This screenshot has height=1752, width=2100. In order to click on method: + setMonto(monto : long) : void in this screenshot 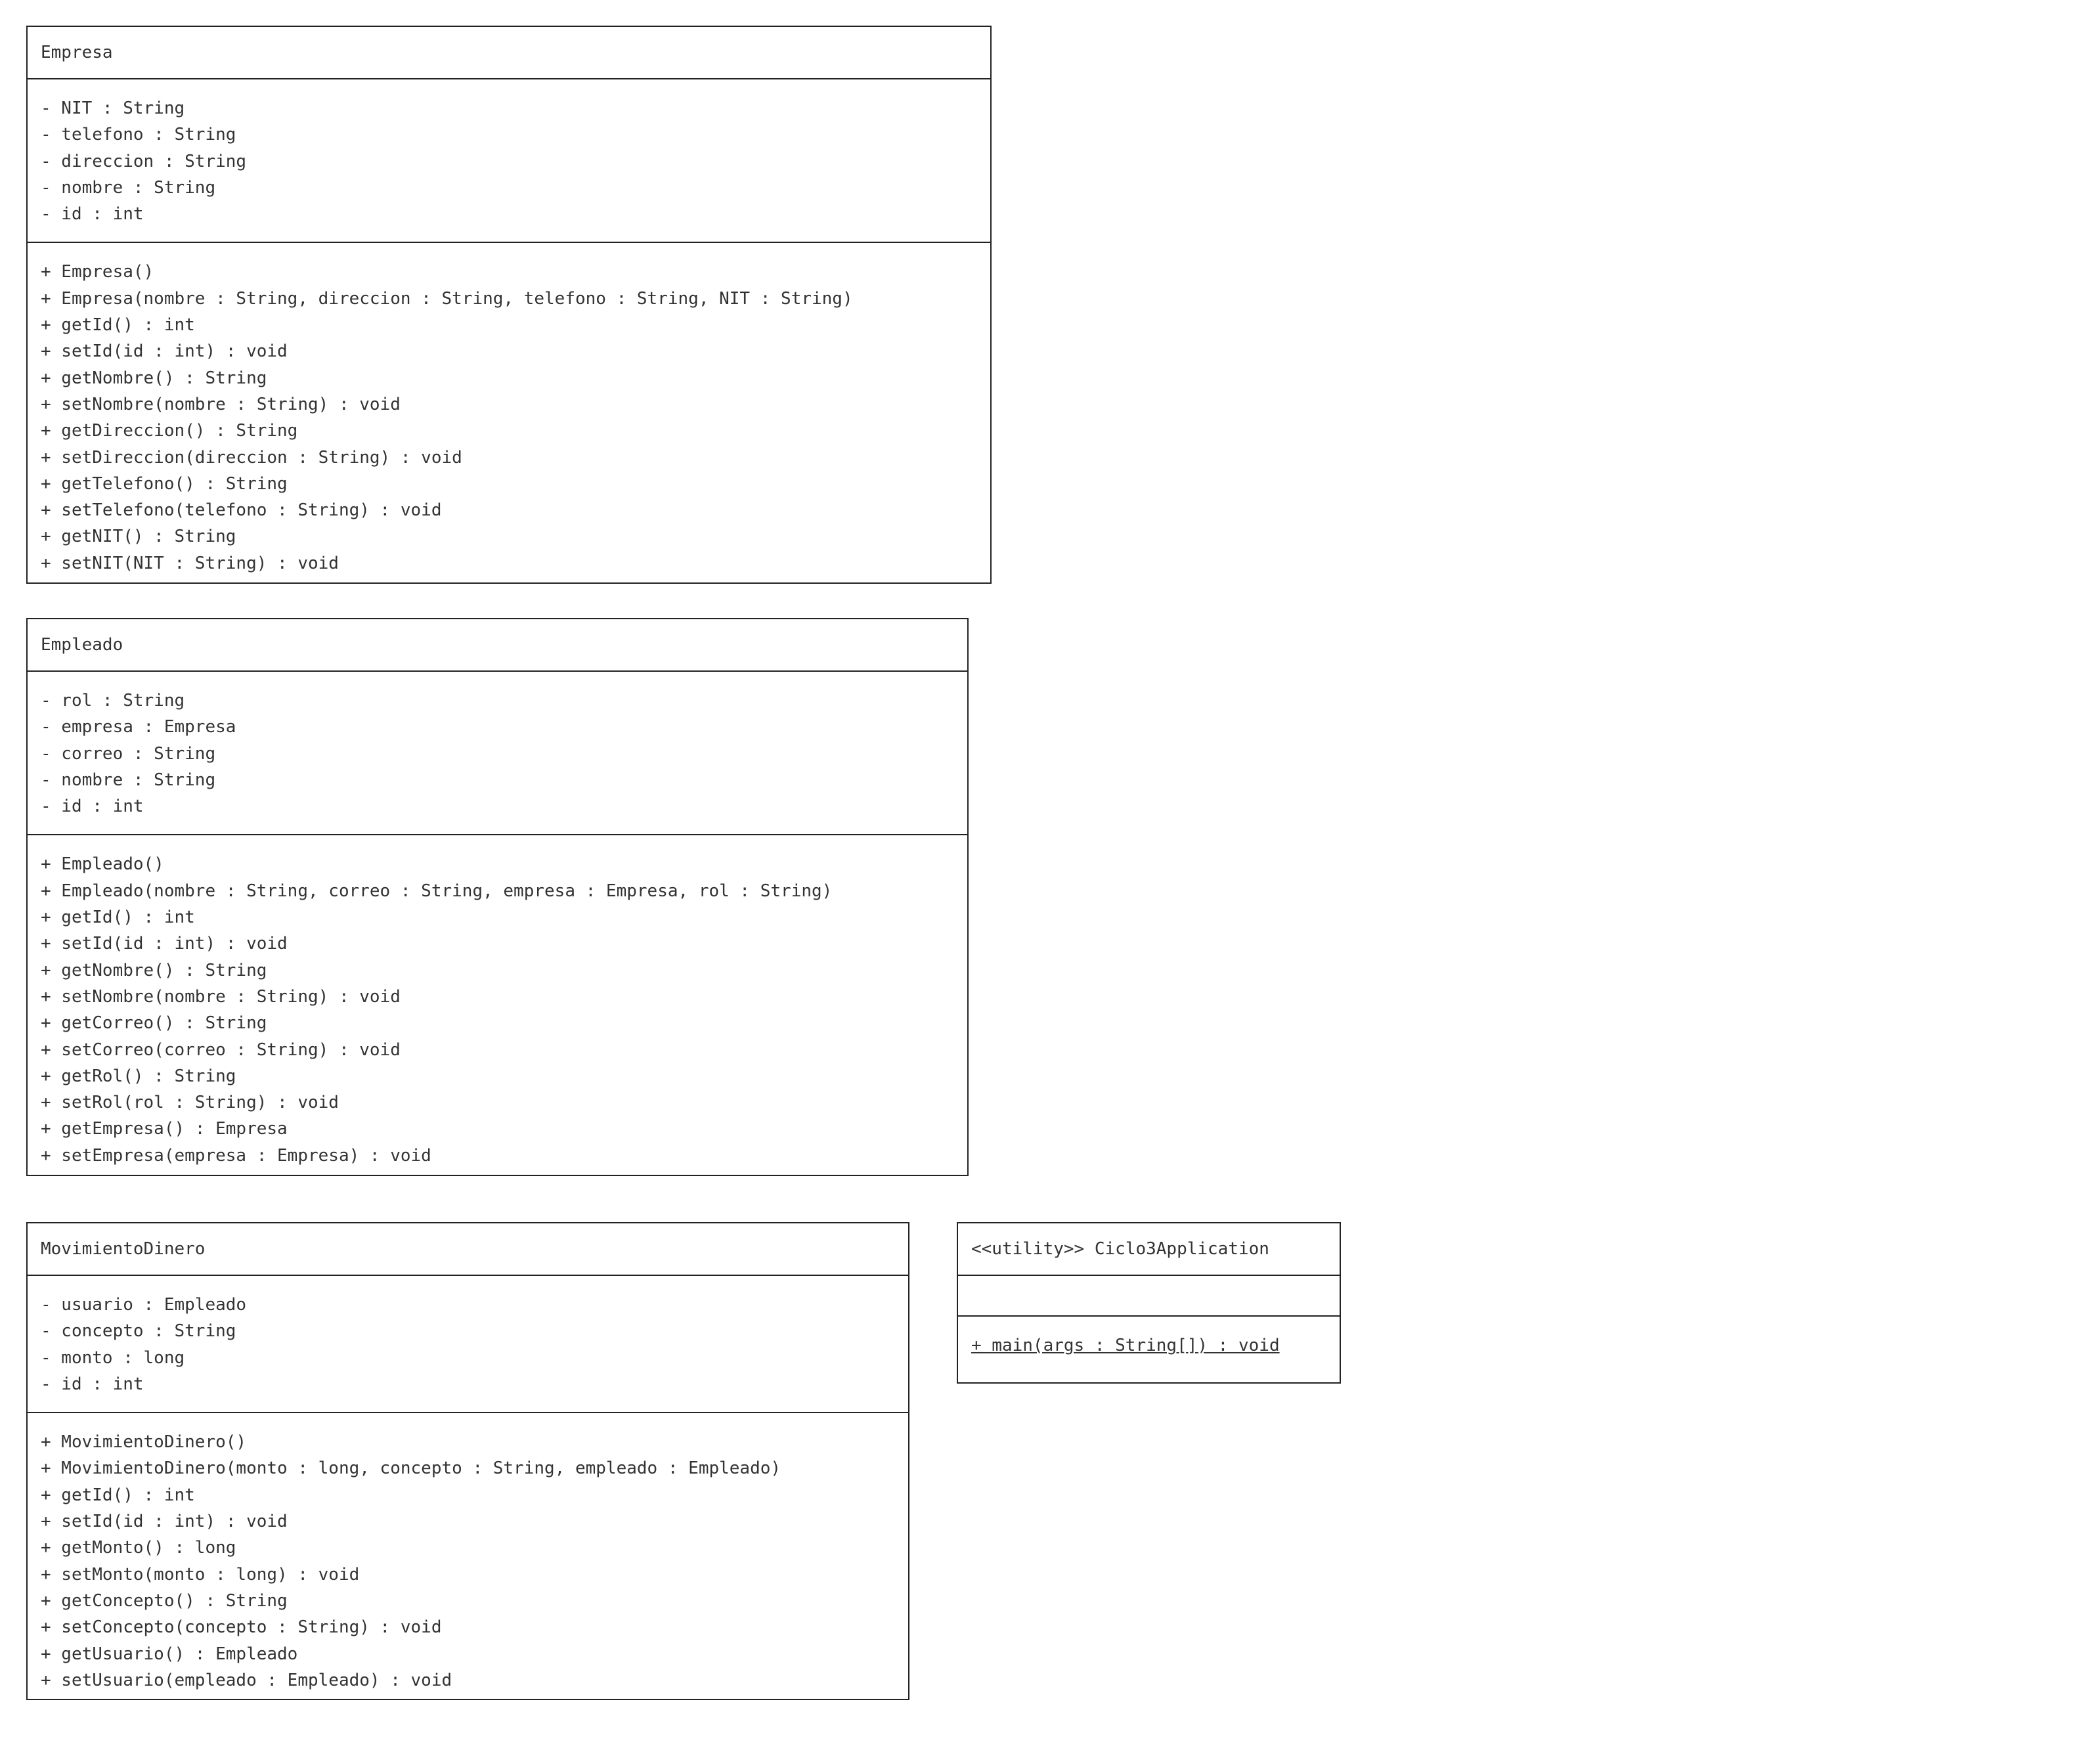, I will do `click(200, 1574)`.